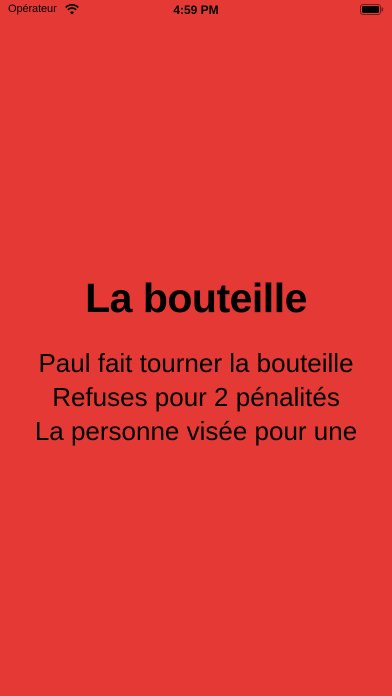 This screenshot has width=392, height=696. What do you see at coordinates (372, 9) in the screenshot?
I see `battery-icon` at bounding box center [372, 9].